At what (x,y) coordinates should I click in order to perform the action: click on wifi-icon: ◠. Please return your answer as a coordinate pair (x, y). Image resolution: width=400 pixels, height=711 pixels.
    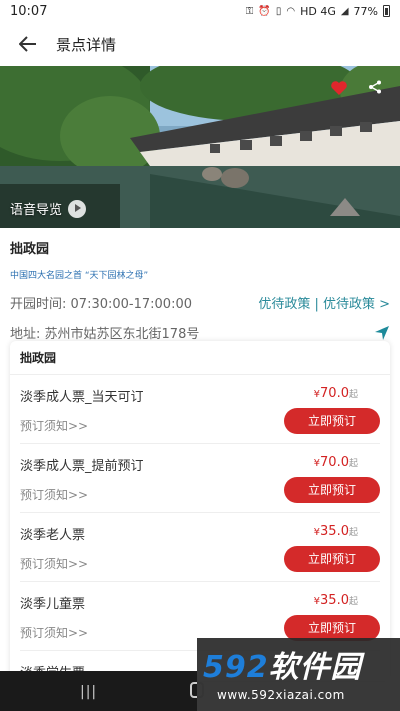
    Looking at the image, I should click on (291, 11).